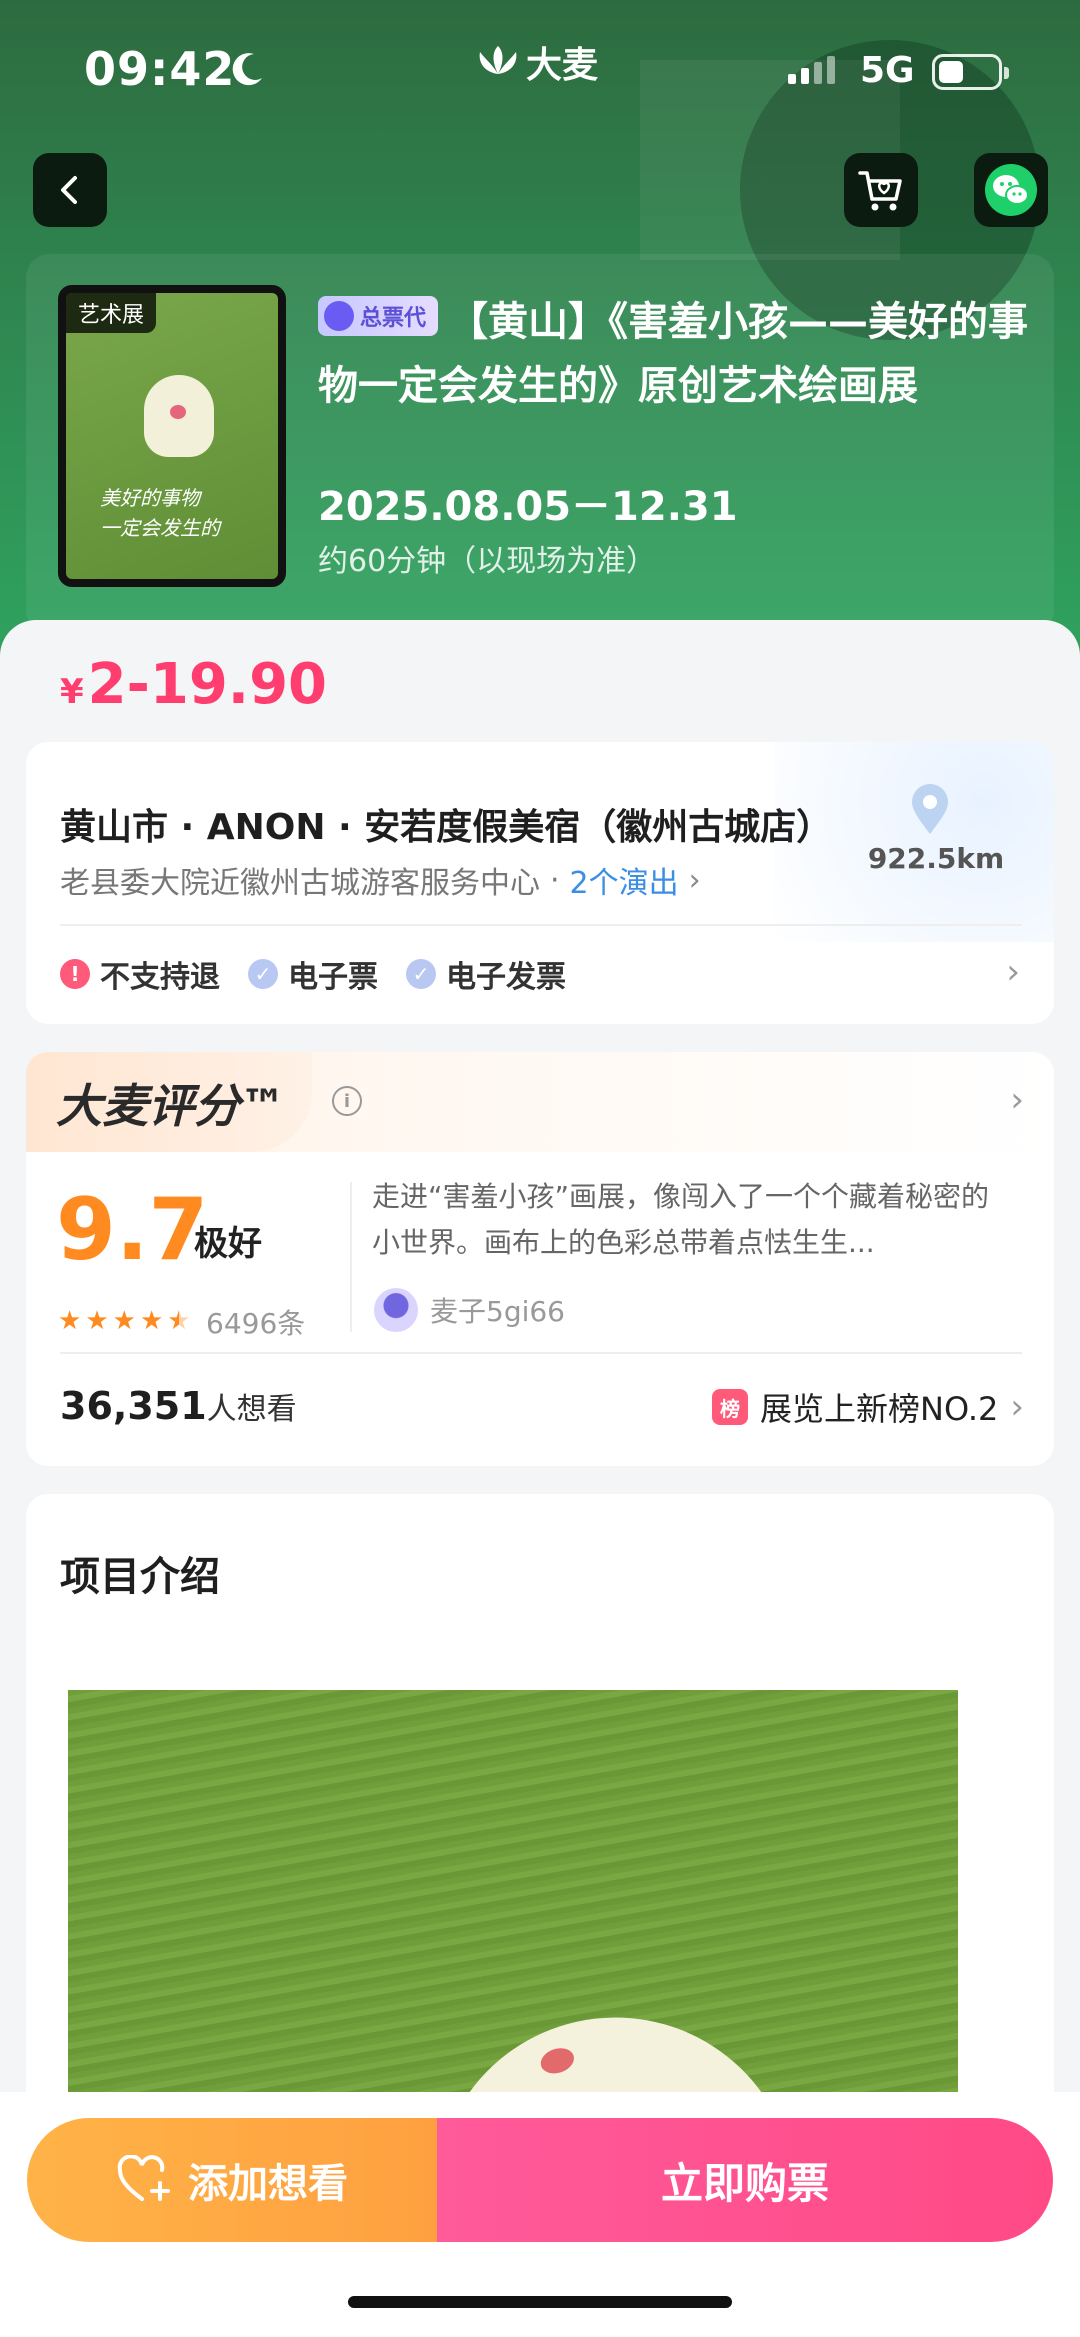 Image resolution: width=1080 pixels, height=2337 pixels. Describe the element at coordinates (179, 1321) in the screenshot. I see `star-half-icon: ★` at that location.